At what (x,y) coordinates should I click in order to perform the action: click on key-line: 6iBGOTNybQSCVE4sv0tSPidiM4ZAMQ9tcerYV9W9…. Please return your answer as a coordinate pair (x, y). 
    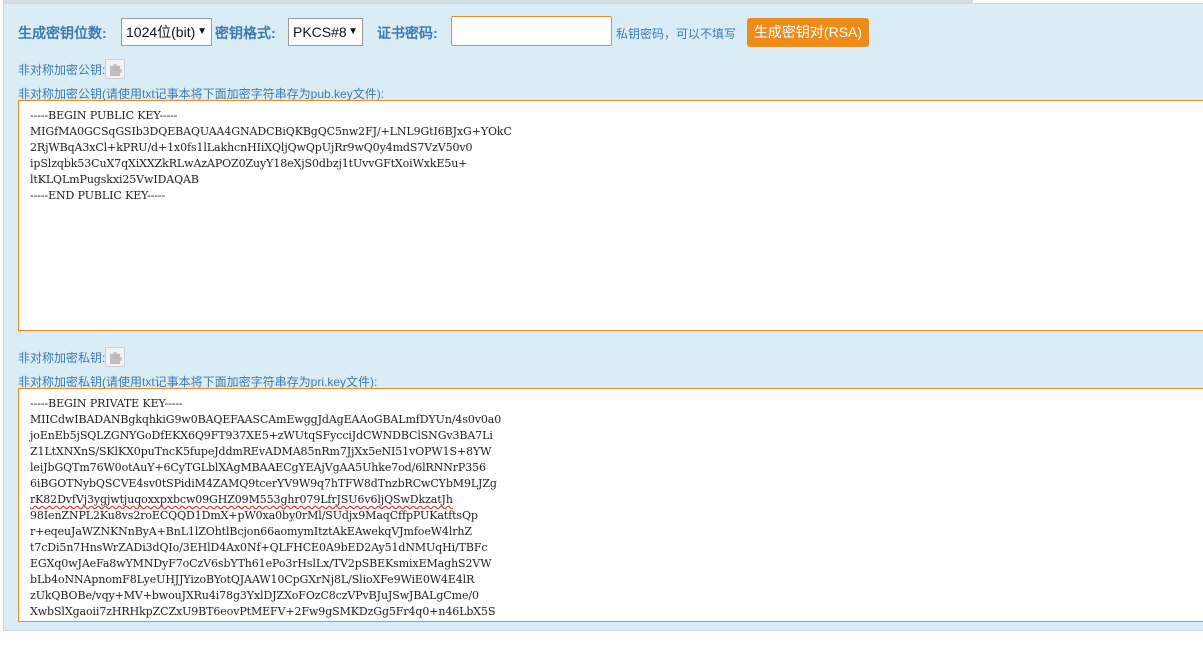
    Looking at the image, I should click on (263, 483).